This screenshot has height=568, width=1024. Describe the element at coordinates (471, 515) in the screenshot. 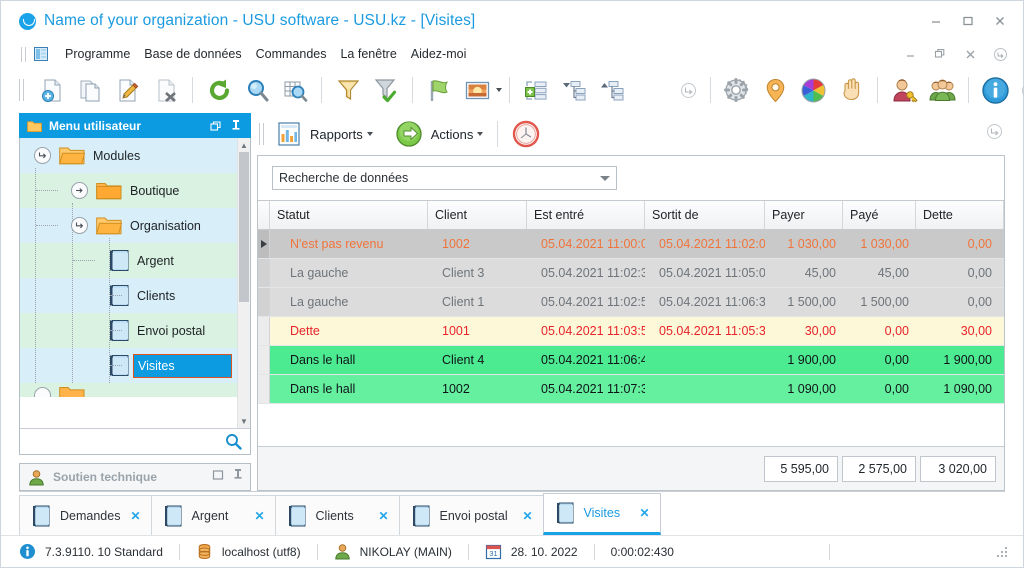

I see `tab-envoi-postal: Envoi postal ✕` at that location.